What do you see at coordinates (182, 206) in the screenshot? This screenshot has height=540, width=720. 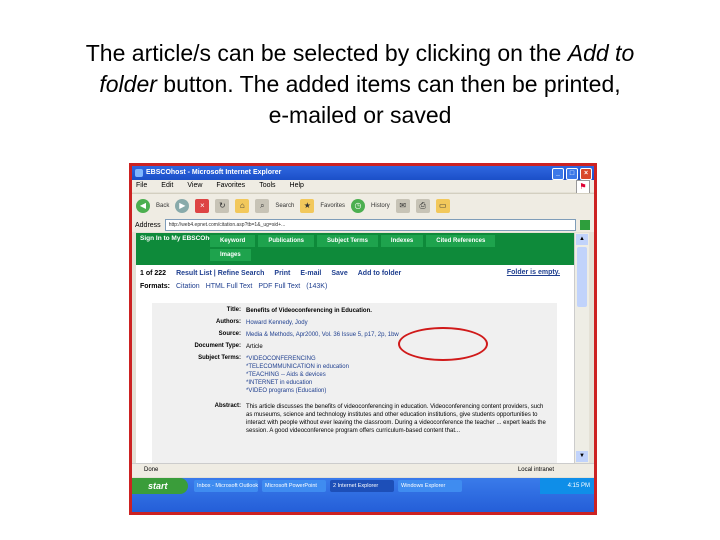 I see `forward-arrow-icon: ▶` at bounding box center [182, 206].